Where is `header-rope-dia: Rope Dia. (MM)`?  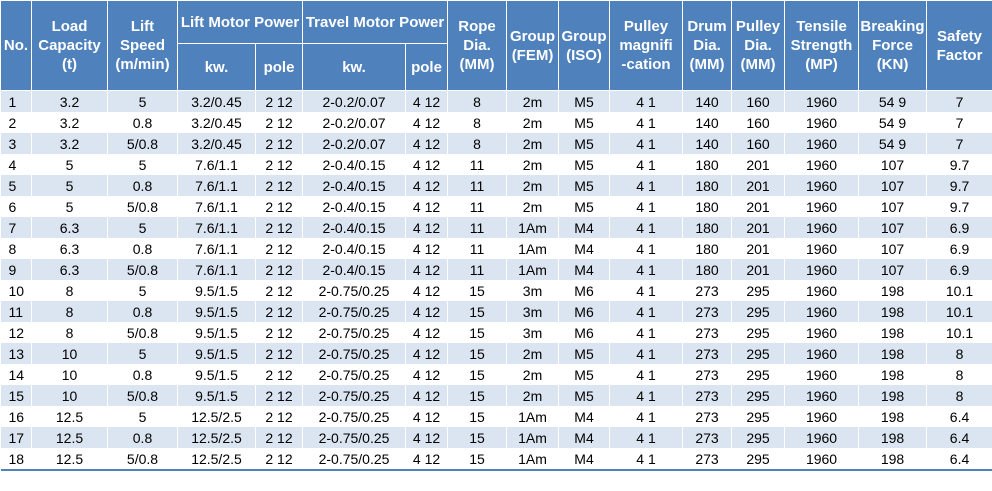 header-rope-dia: Rope Dia. (MM) is located at coordinates (477, 45).